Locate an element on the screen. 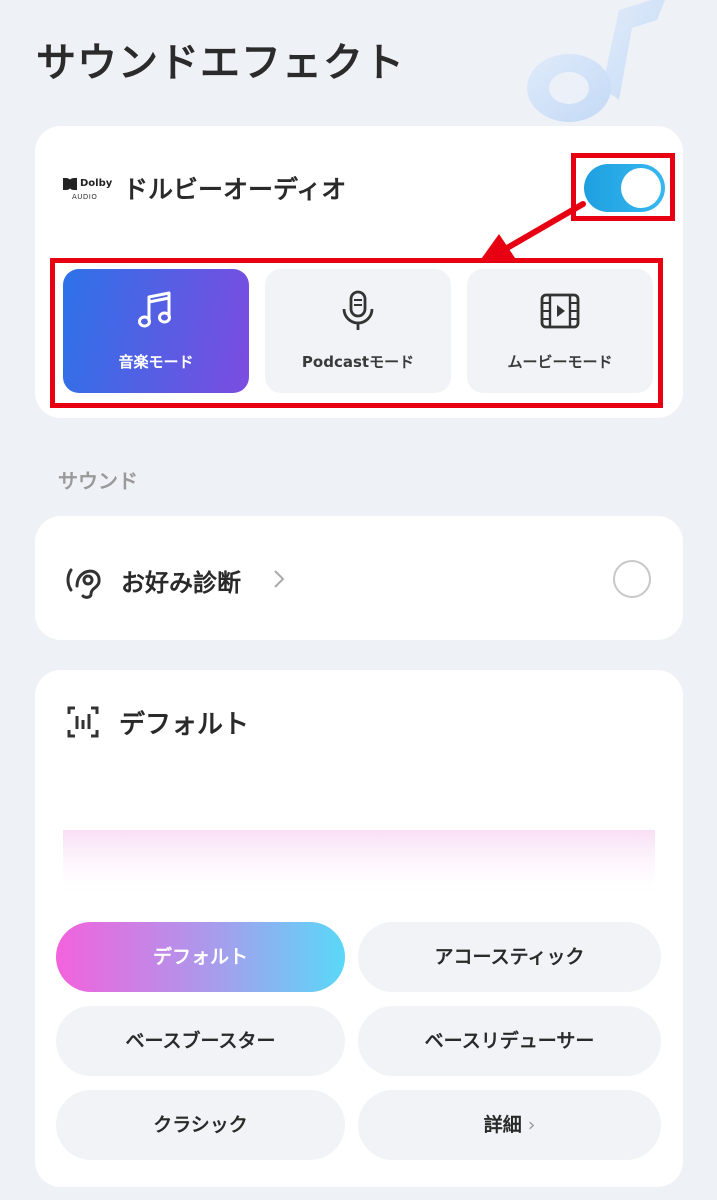 The image size is (717, 1200). preset-bass-booster-button: ベースブースター is located at coordinates (200, 1041).